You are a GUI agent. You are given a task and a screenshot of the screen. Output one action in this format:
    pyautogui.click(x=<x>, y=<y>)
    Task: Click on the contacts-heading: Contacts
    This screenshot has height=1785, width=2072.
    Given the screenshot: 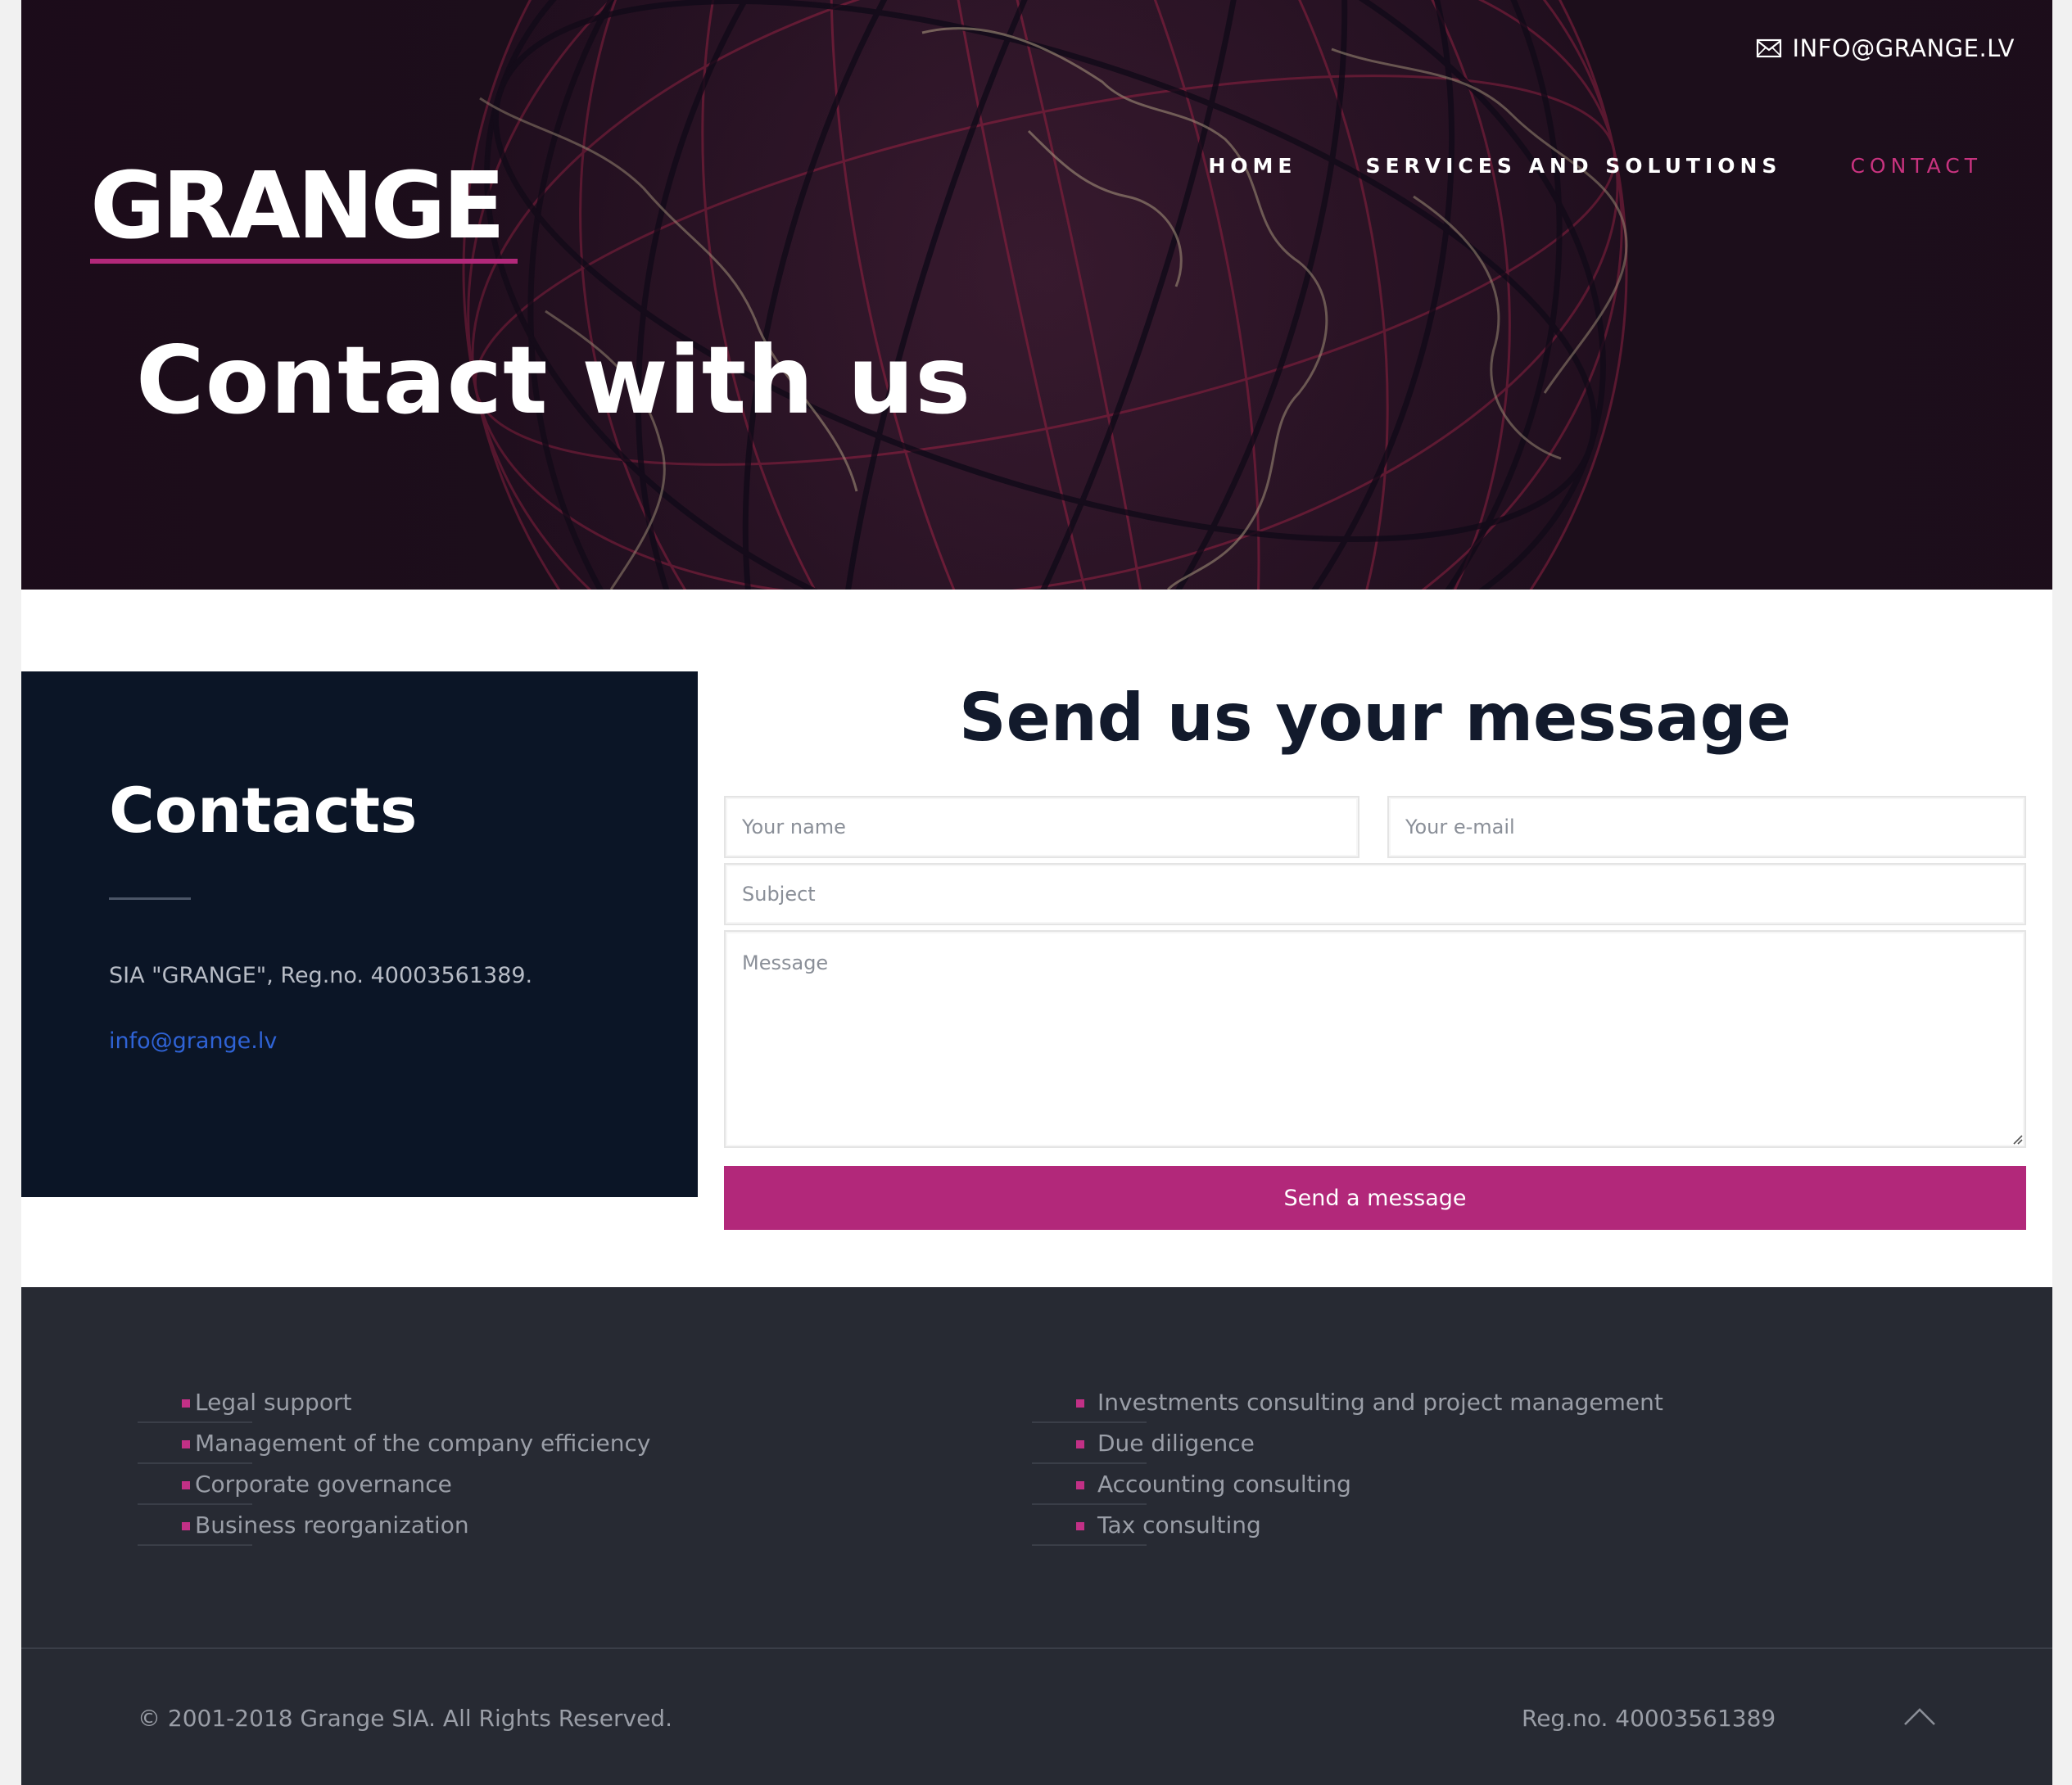 What is the action you would take?
    pyautogui.click(x=263, y=811)
    